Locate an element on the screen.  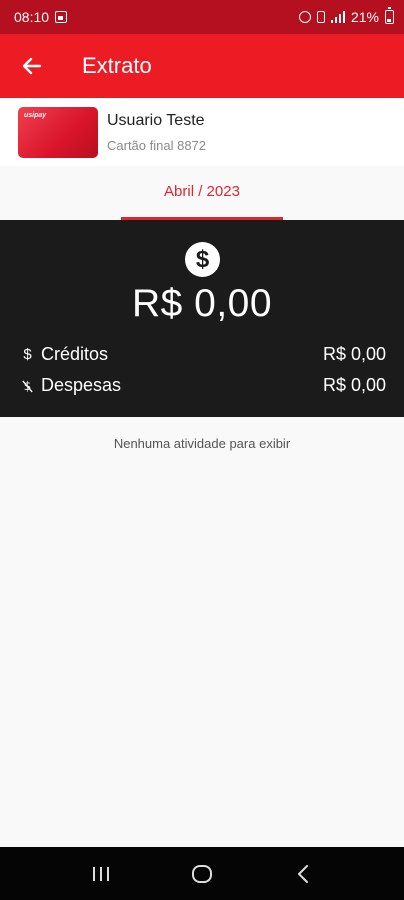
back-nav-button is located at coordinates (303, 874).